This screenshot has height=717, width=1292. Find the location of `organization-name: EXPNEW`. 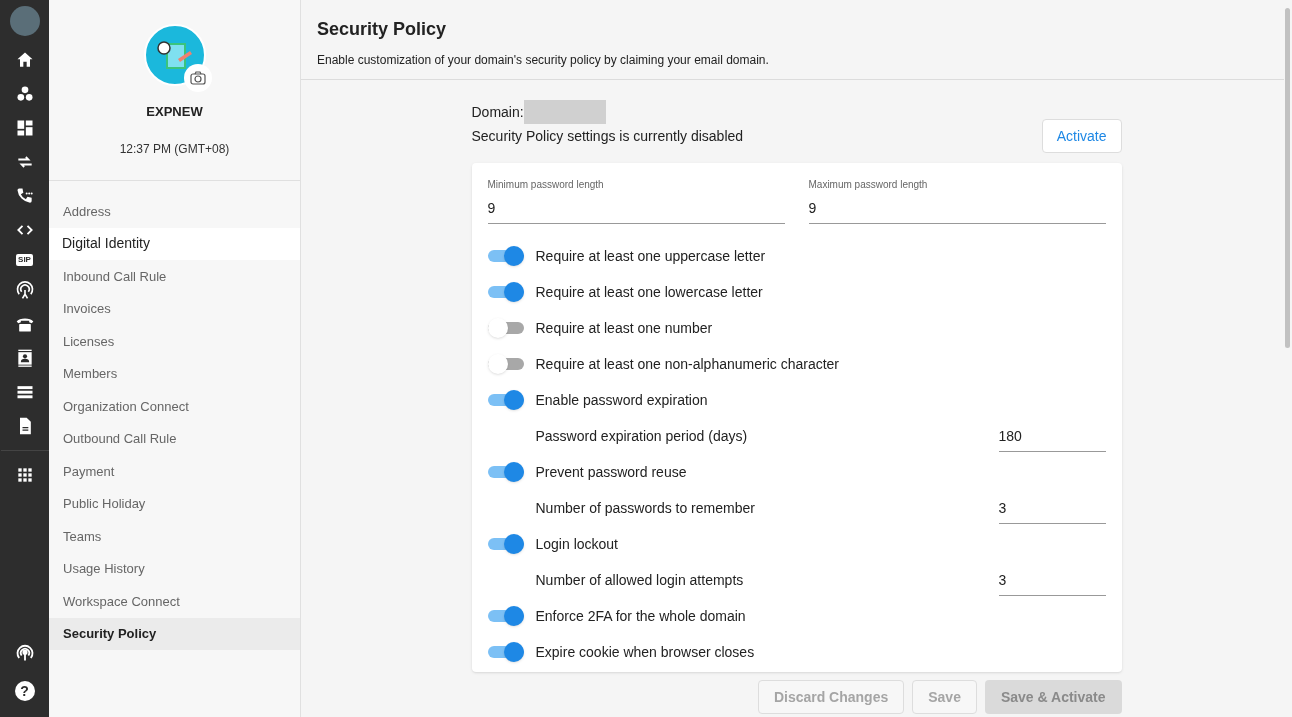

organization-name: EXPNEW is located at coordinates (174, 112).